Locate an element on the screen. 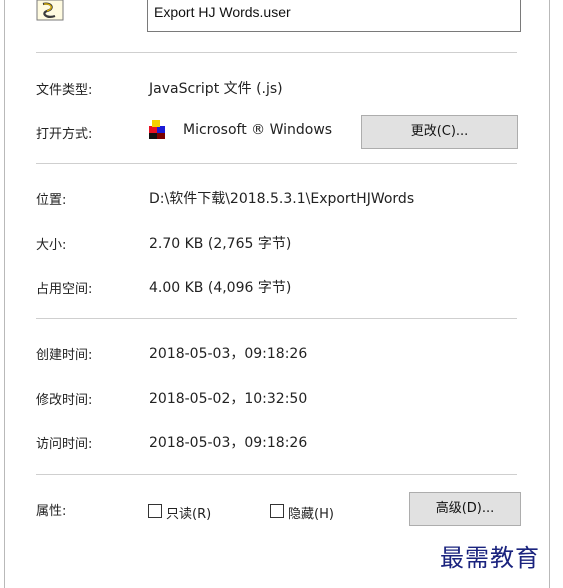 This screenshot has width=563, height=588. file-type-label: 文件类型: is located at coordinates (64, 90).